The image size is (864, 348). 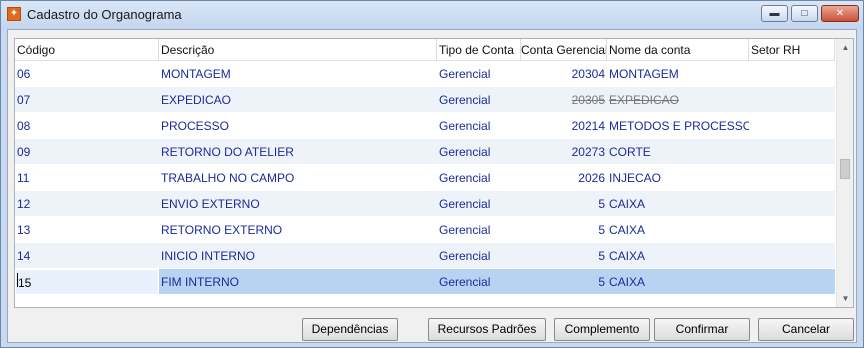 What do you see at coordinates (774, 13) in the screenshot?
I see `minimize-button: ▬` at bounding box center [774, 13].